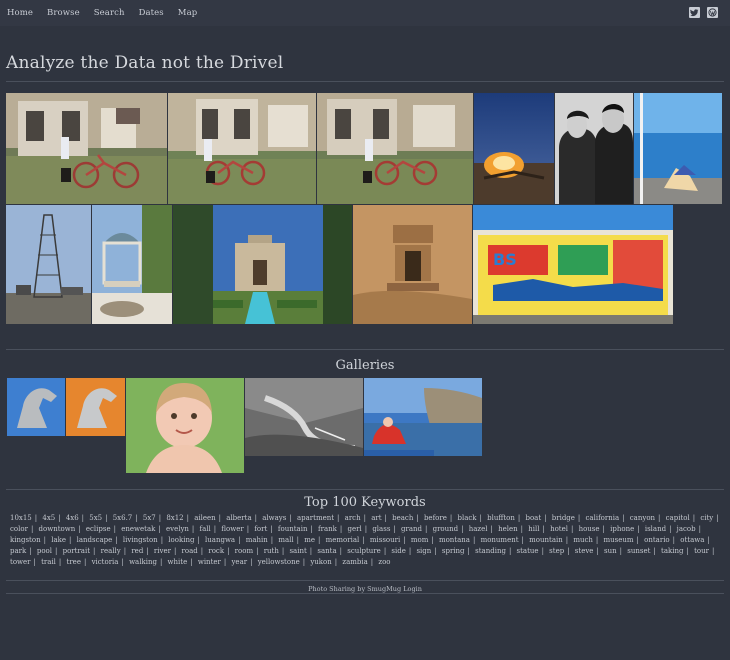 The width and height of the screenshot is (730, 660). Describe the element at coordinates (181, 540) in the screenshot. I see `keyword-link: looking` at that location.